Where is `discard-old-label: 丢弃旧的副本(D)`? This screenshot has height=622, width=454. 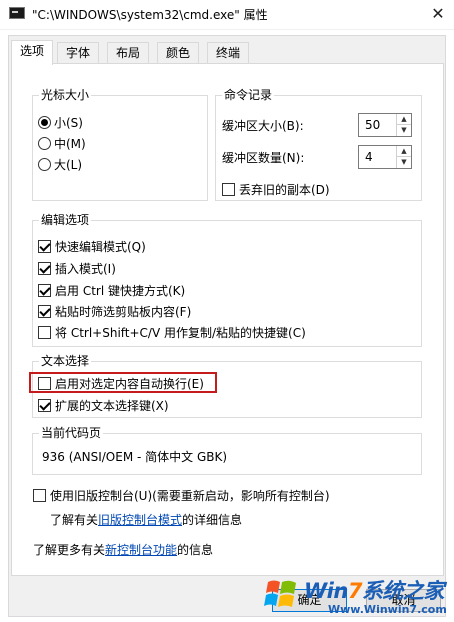
discard-old-label: 丢弃旧的副本(D) is located at coordinates (284, 190).